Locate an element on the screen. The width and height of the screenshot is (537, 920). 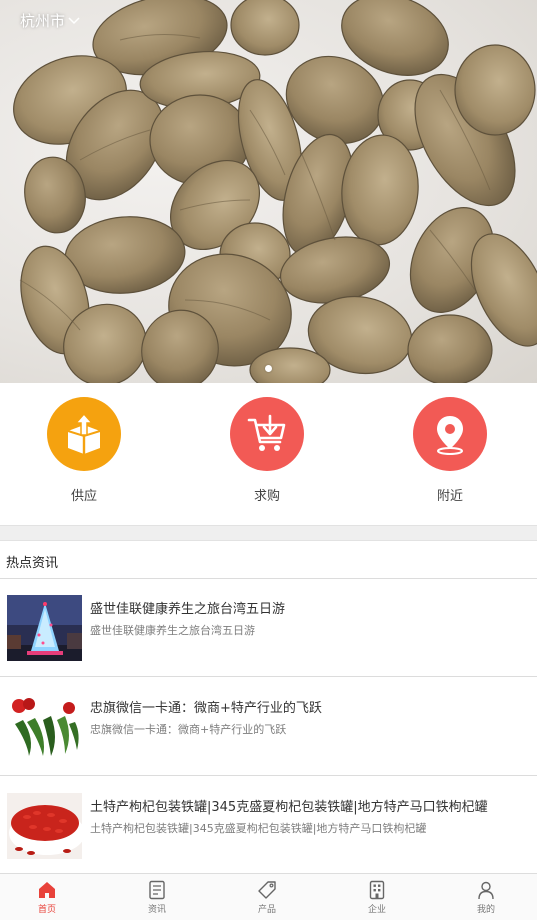
city-name: 杭州市 is located at coordinates (43, 21).